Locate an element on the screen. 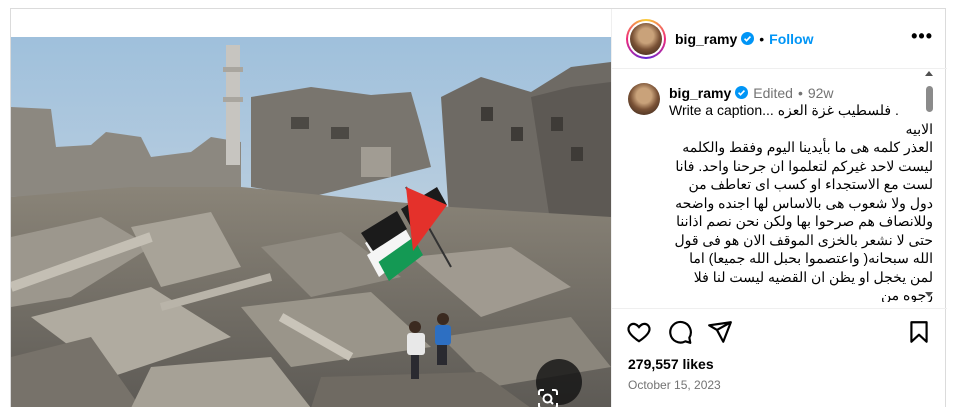  avatar is located at coordinates (646, 38).